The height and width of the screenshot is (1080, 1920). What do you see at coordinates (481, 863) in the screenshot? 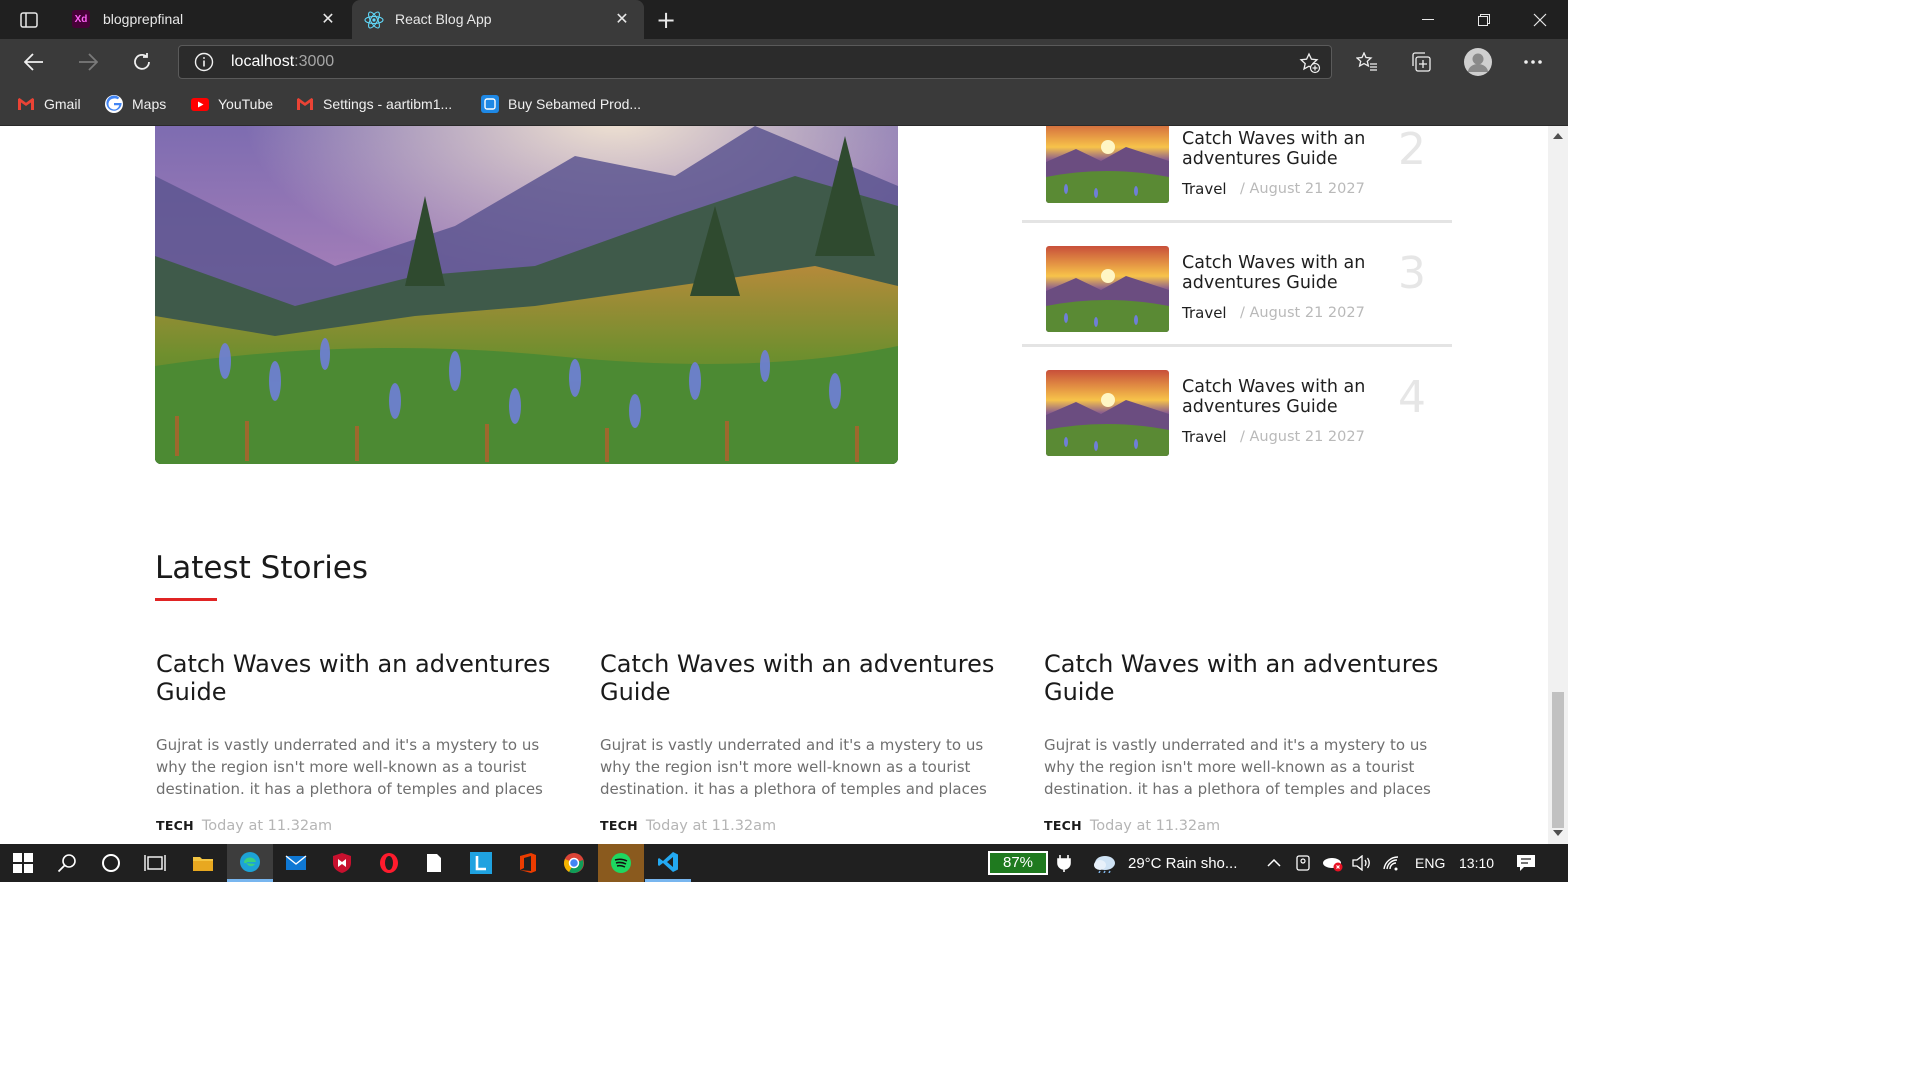
I see `app-l-icon` at bounding box center [481, 863].